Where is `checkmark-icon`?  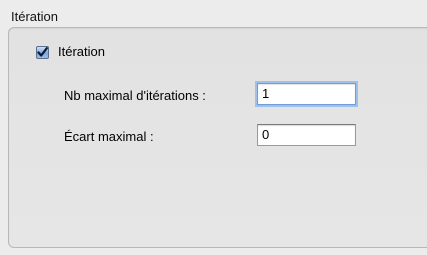 checkmark-icon is located at coordinates (42, 51).